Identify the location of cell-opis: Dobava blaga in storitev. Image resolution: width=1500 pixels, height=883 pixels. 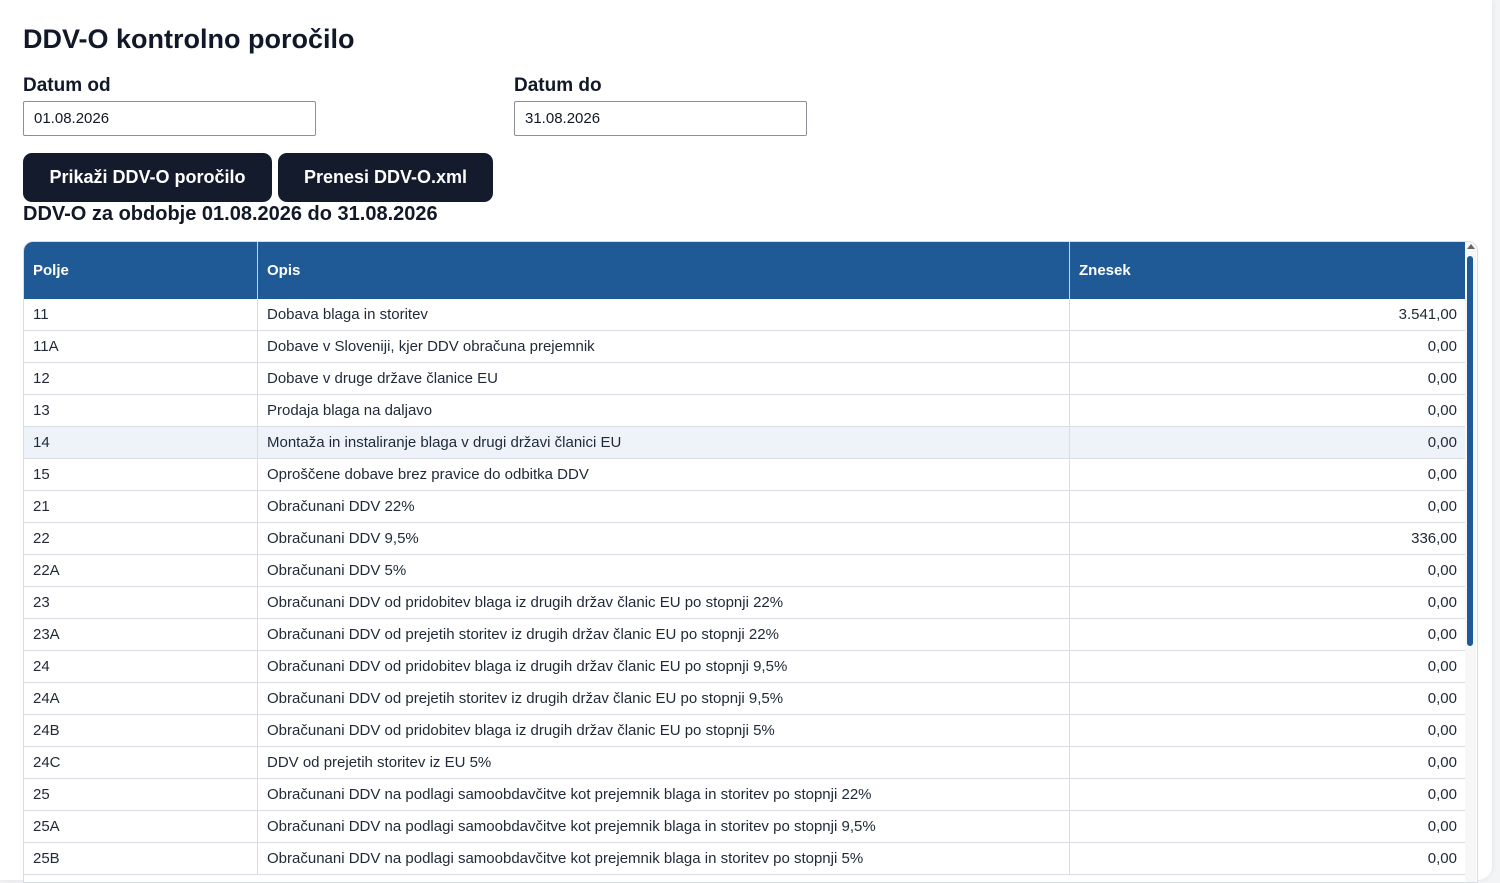
(663, 315).